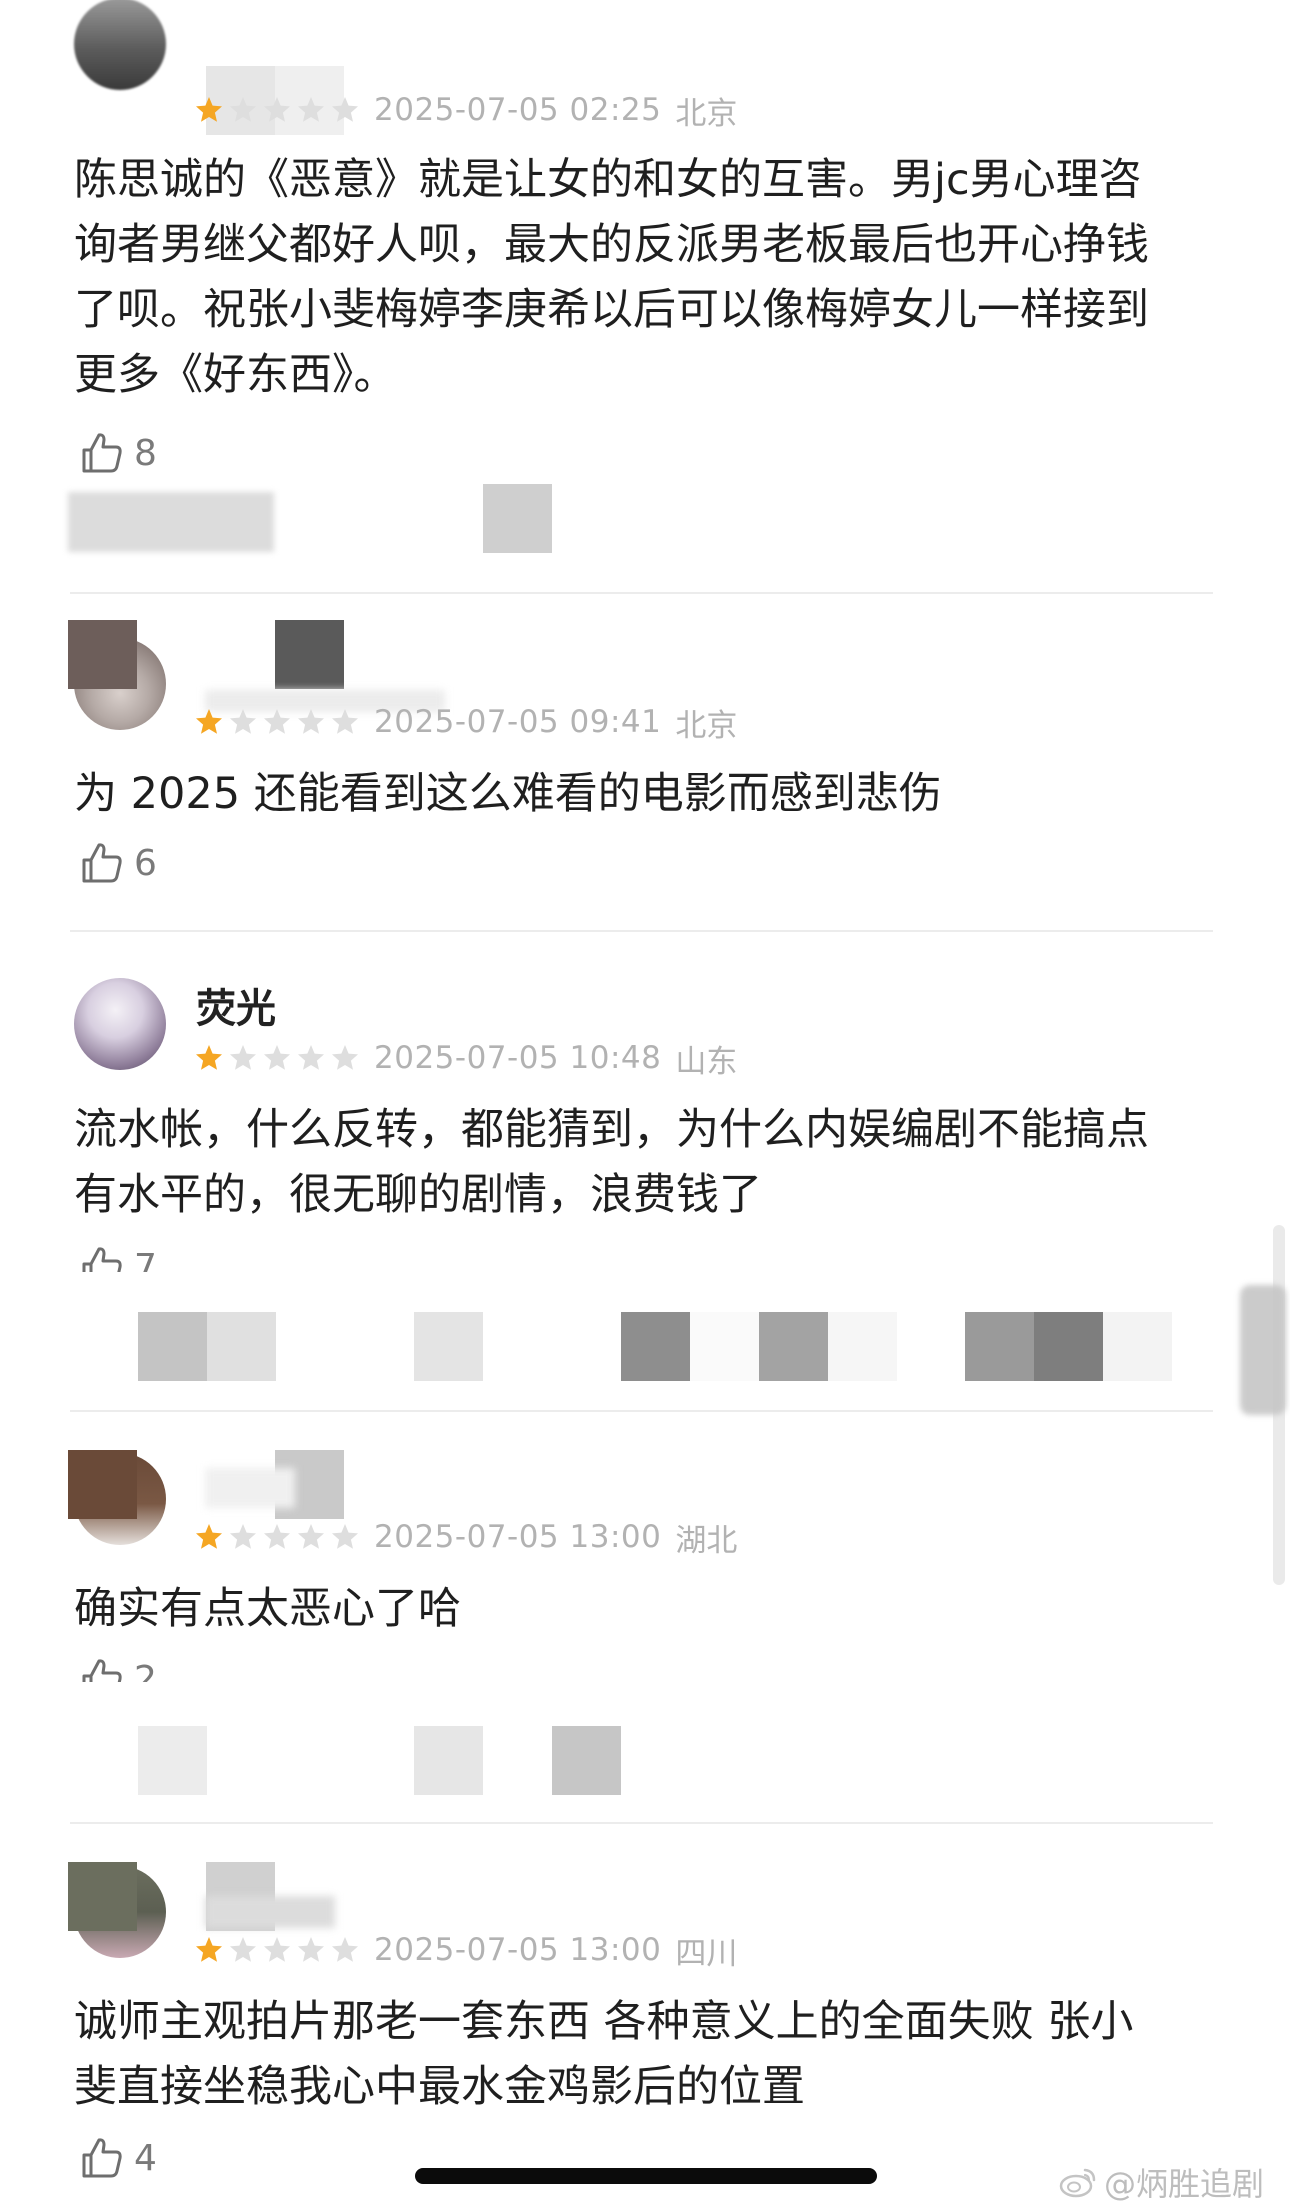 The width and height of the screenshot is (1290, 2211). I want to click on content-line: 为 2025 还能看到这么难看的电影而感到悲伤, so click(508, 794).